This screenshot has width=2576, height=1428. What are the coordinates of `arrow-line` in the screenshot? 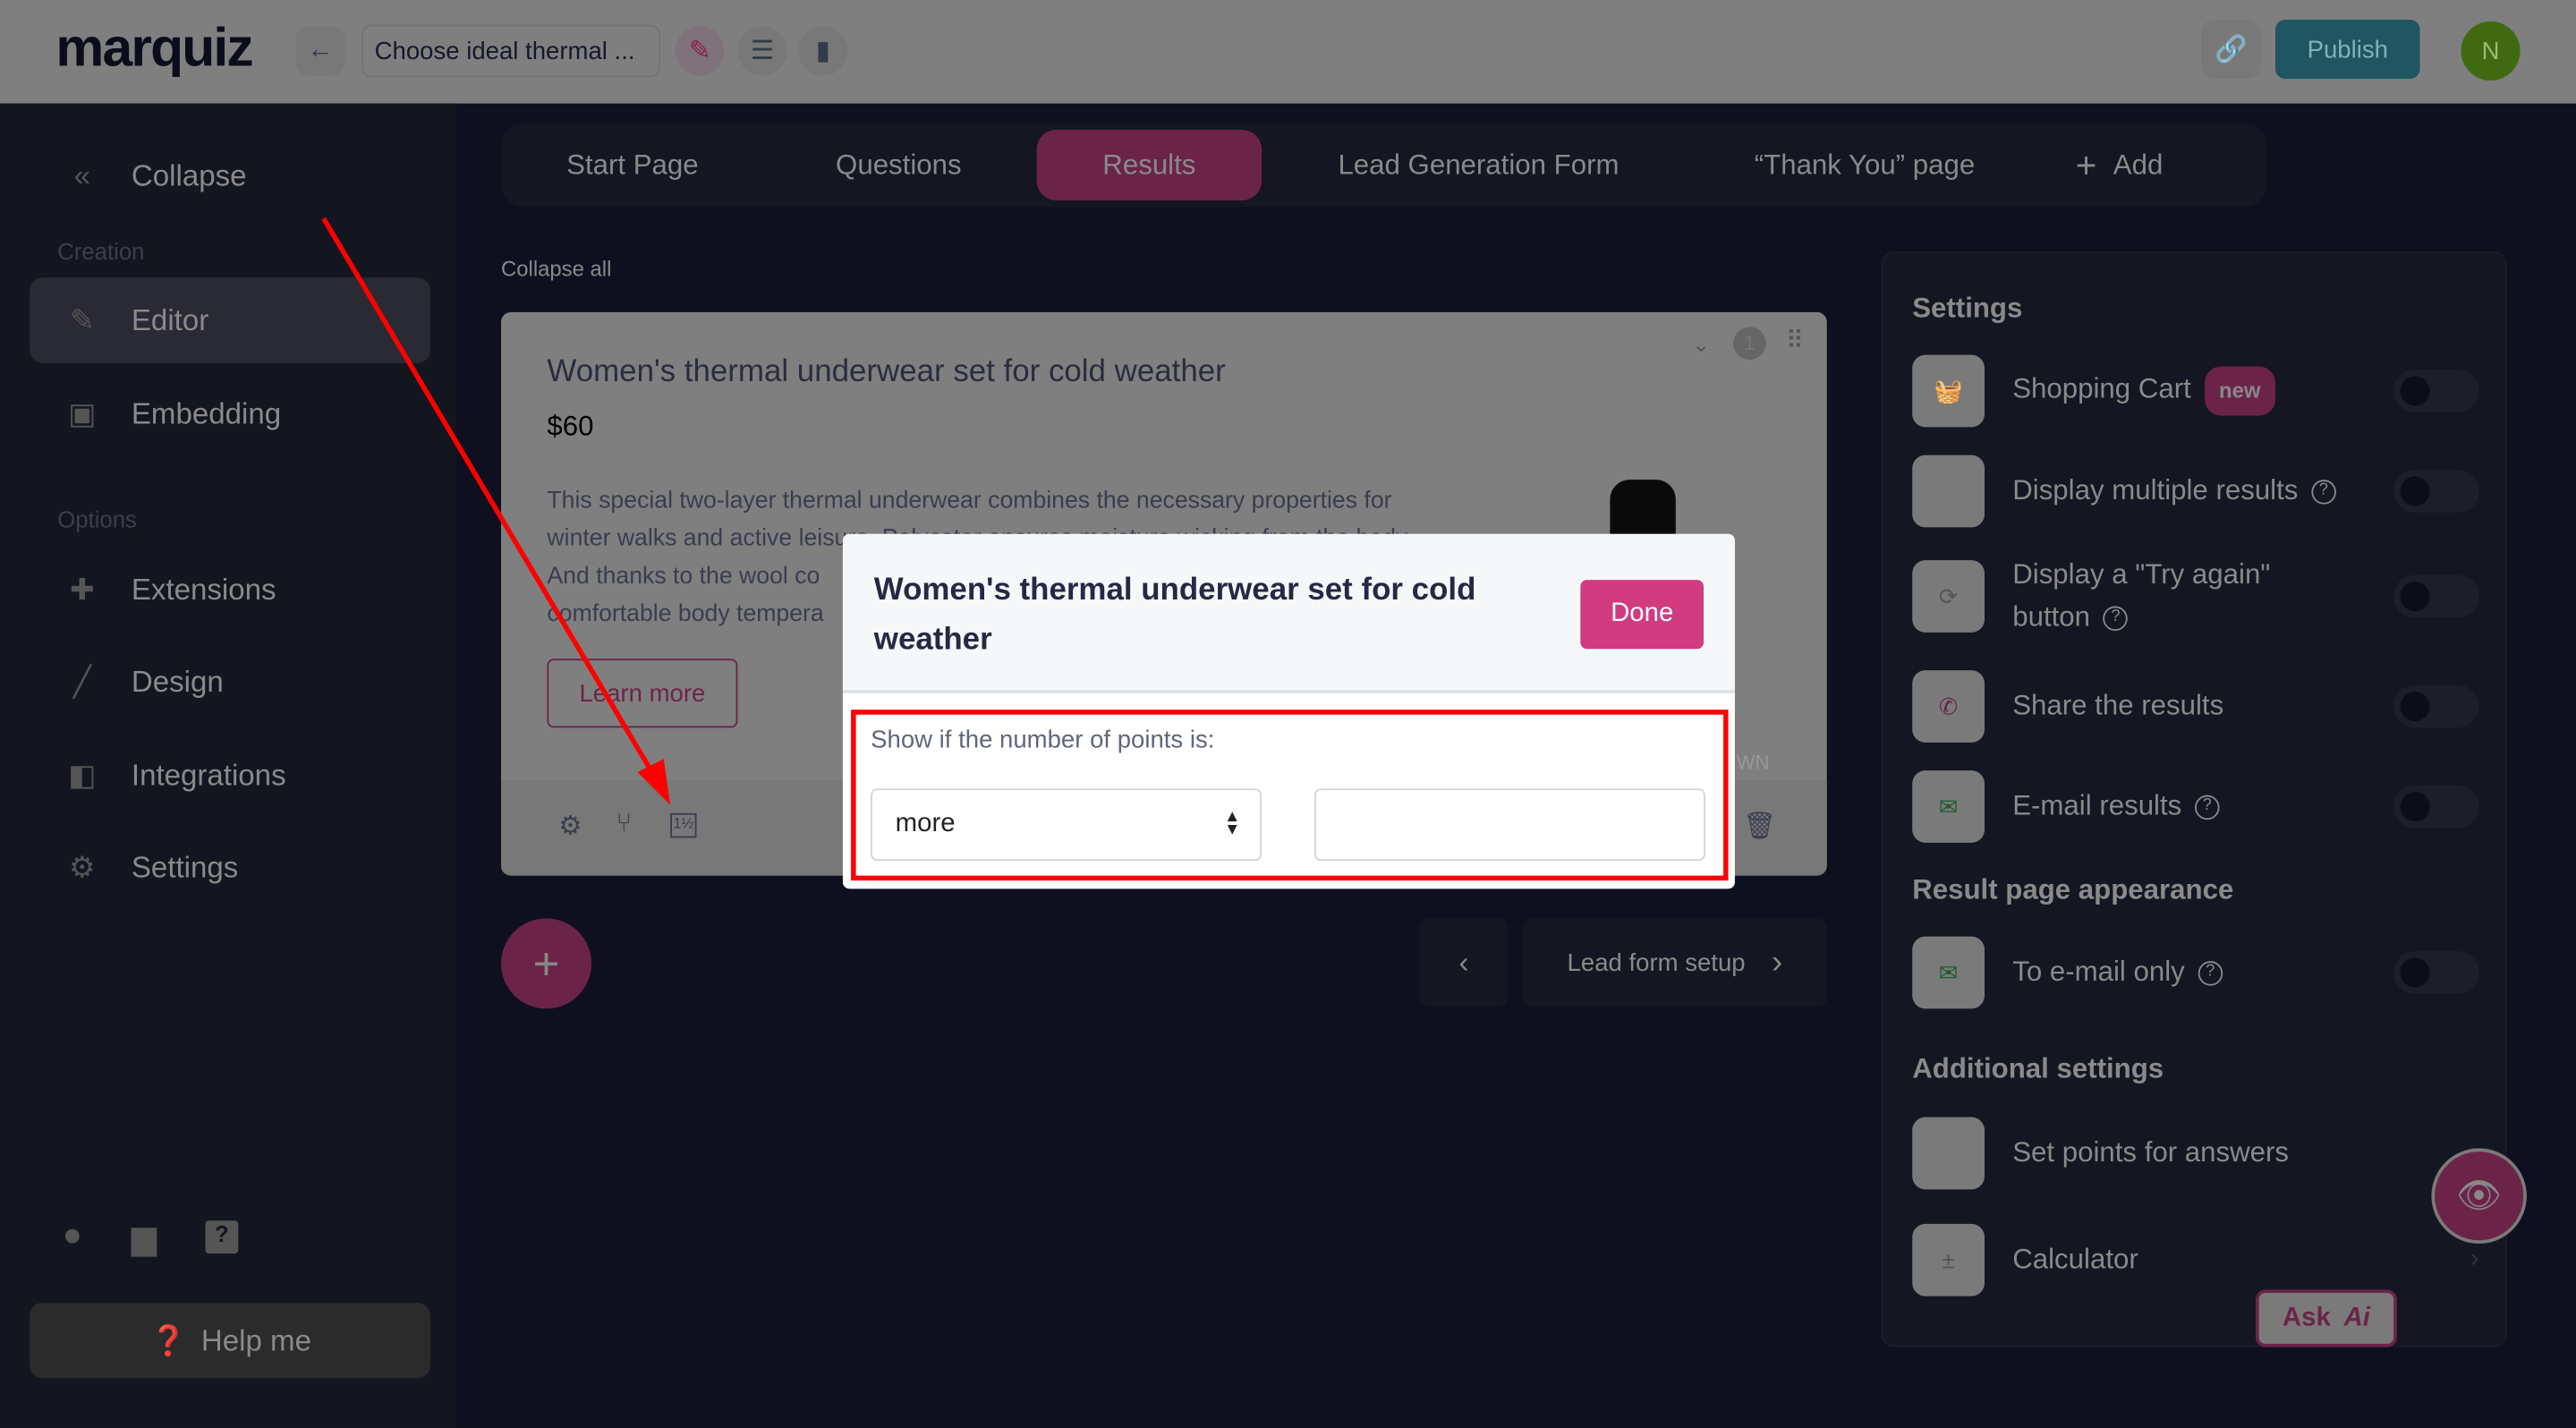 It's located at (489, 497).